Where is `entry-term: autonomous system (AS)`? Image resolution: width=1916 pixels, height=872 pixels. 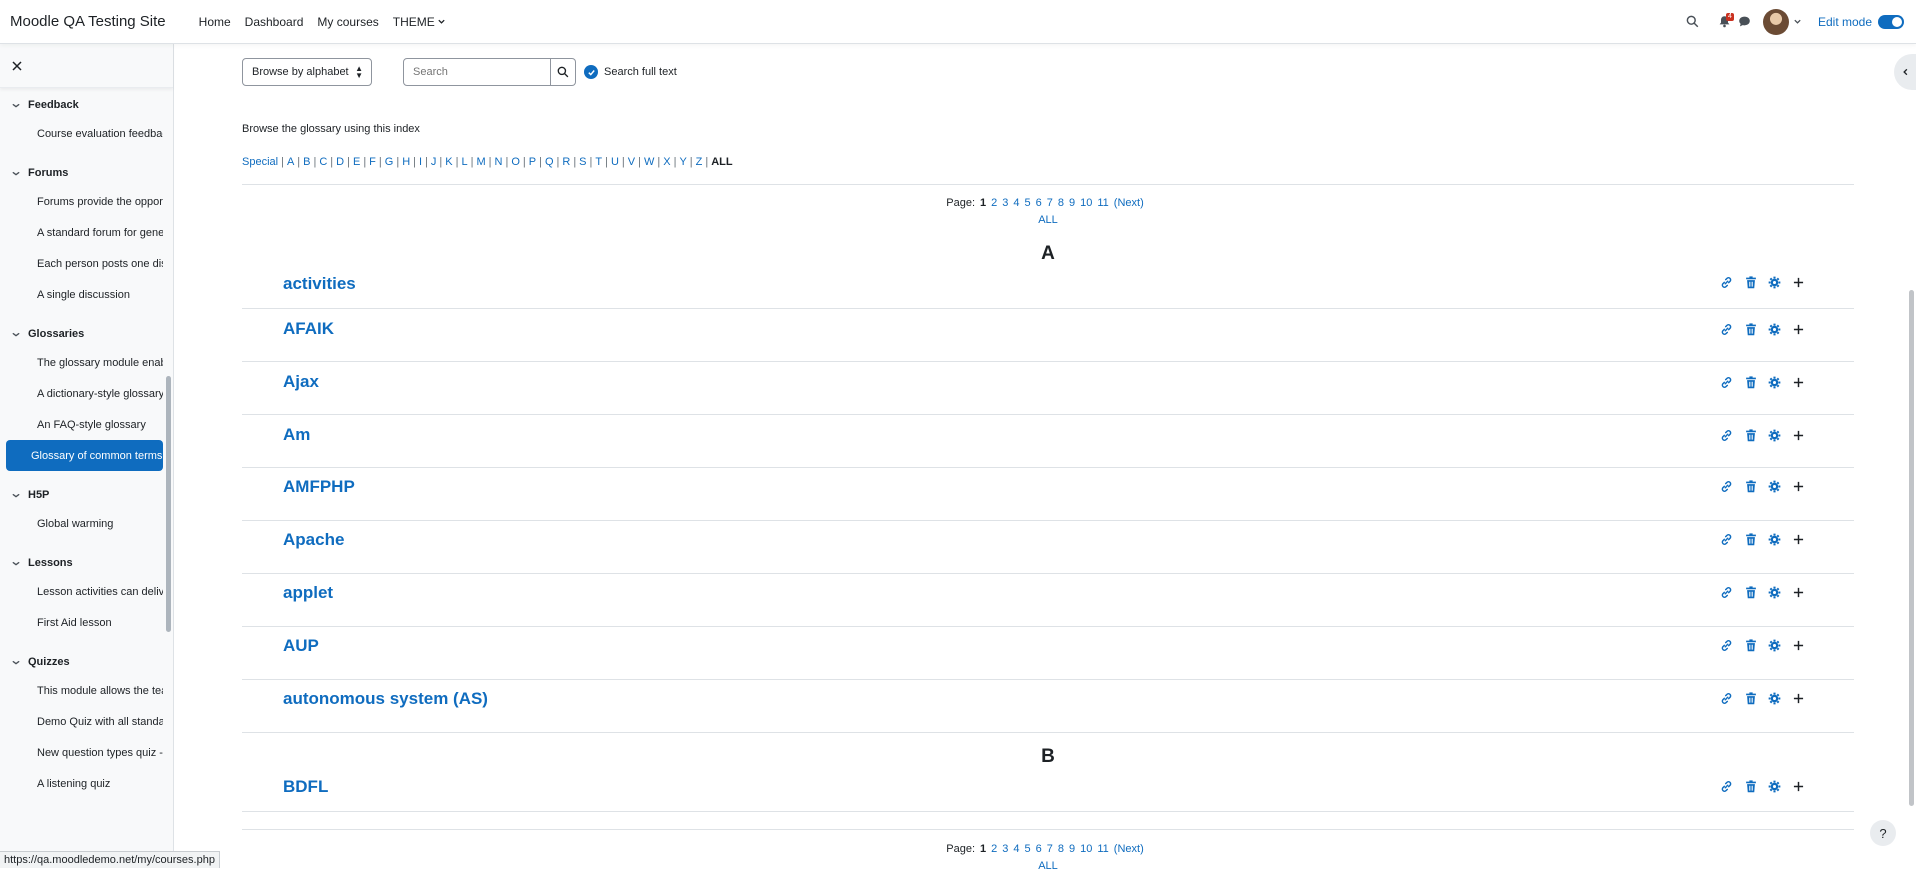 entry-term: autonomous system (AS) is located at coordinates (385, 699).